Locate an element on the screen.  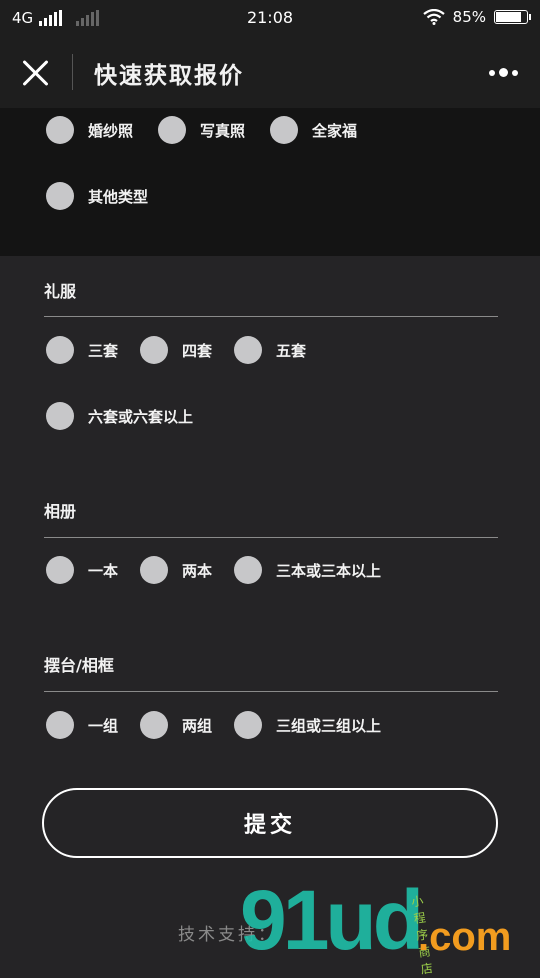
close-icon is located at coordinates (35, 73).